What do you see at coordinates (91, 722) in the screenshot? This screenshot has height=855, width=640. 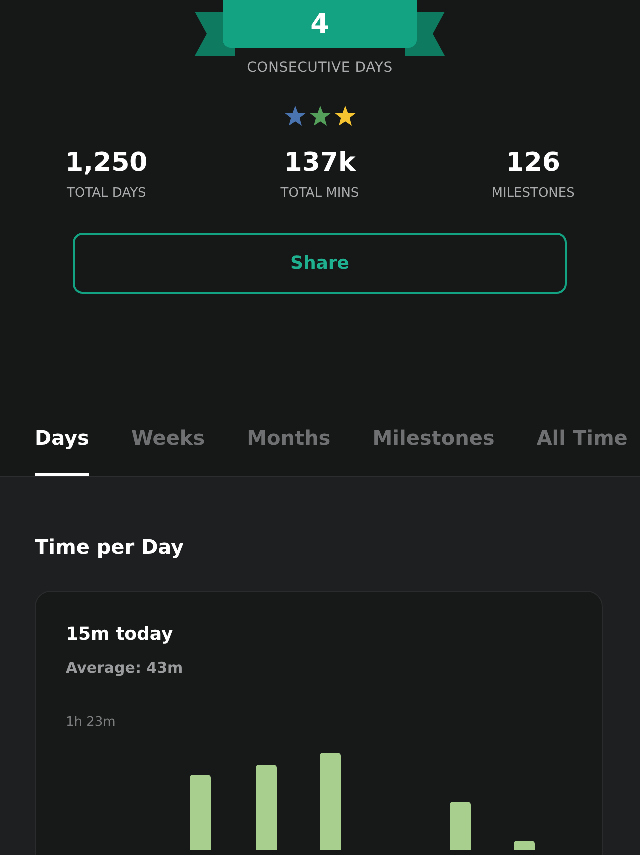 I see `axis-label: 1h 23m` at bounding box center [91, 722].